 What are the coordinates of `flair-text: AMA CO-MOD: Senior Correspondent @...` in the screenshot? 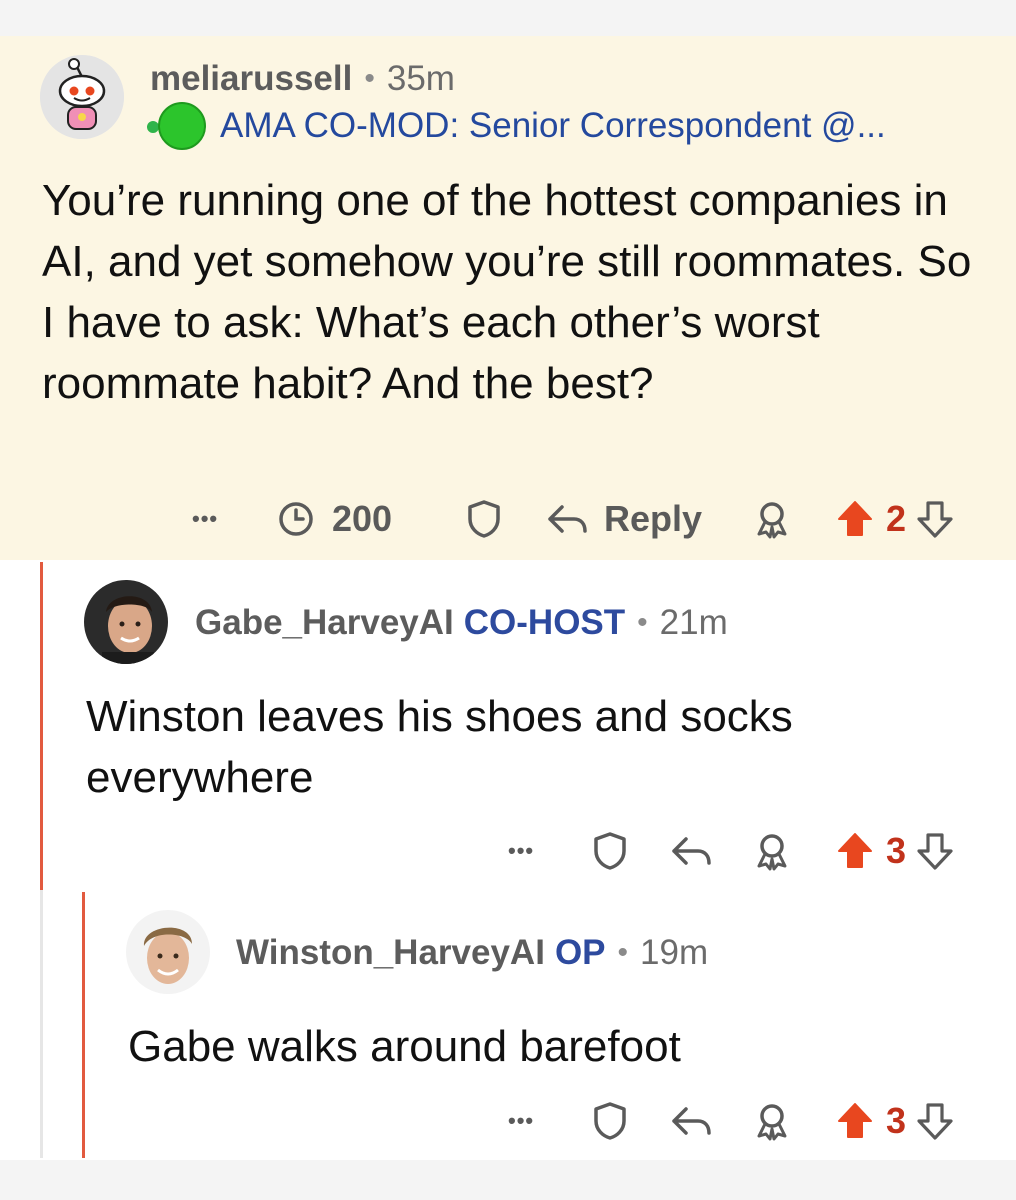 It's located at (553, 125).